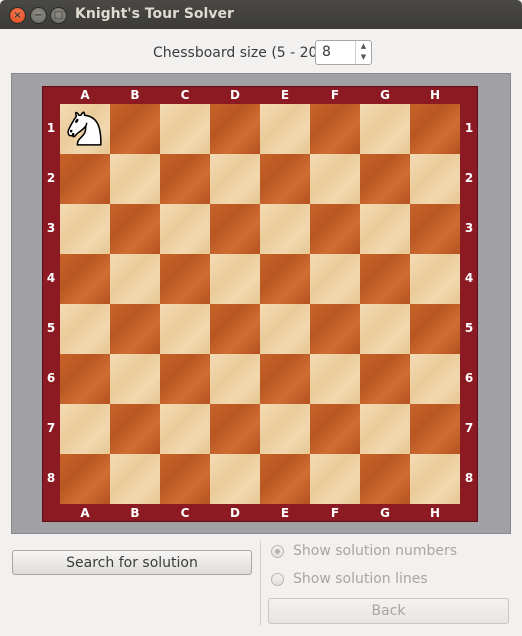 The image size is (522, 636). I want to click on board-size-label: Chessboard size (5 - 20), so click(238, 53).